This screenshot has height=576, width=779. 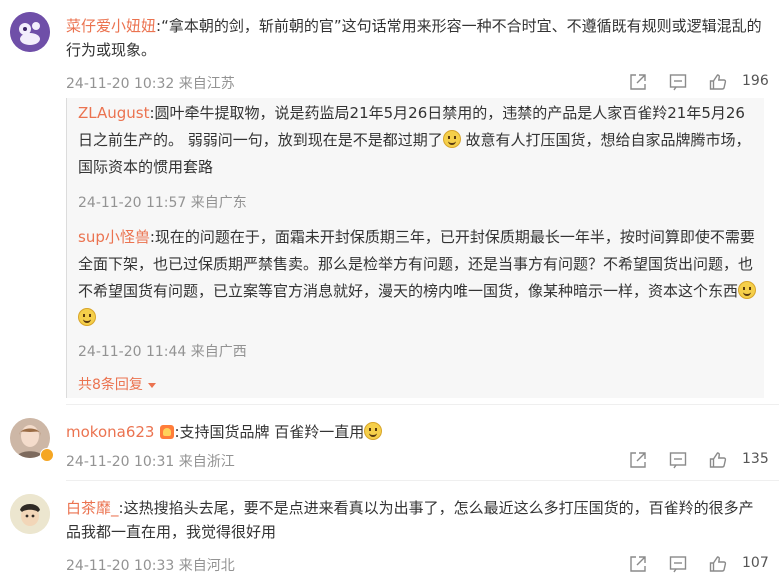 I want to click on reply-username: sup小怪兽, so click(x=114, y=237).